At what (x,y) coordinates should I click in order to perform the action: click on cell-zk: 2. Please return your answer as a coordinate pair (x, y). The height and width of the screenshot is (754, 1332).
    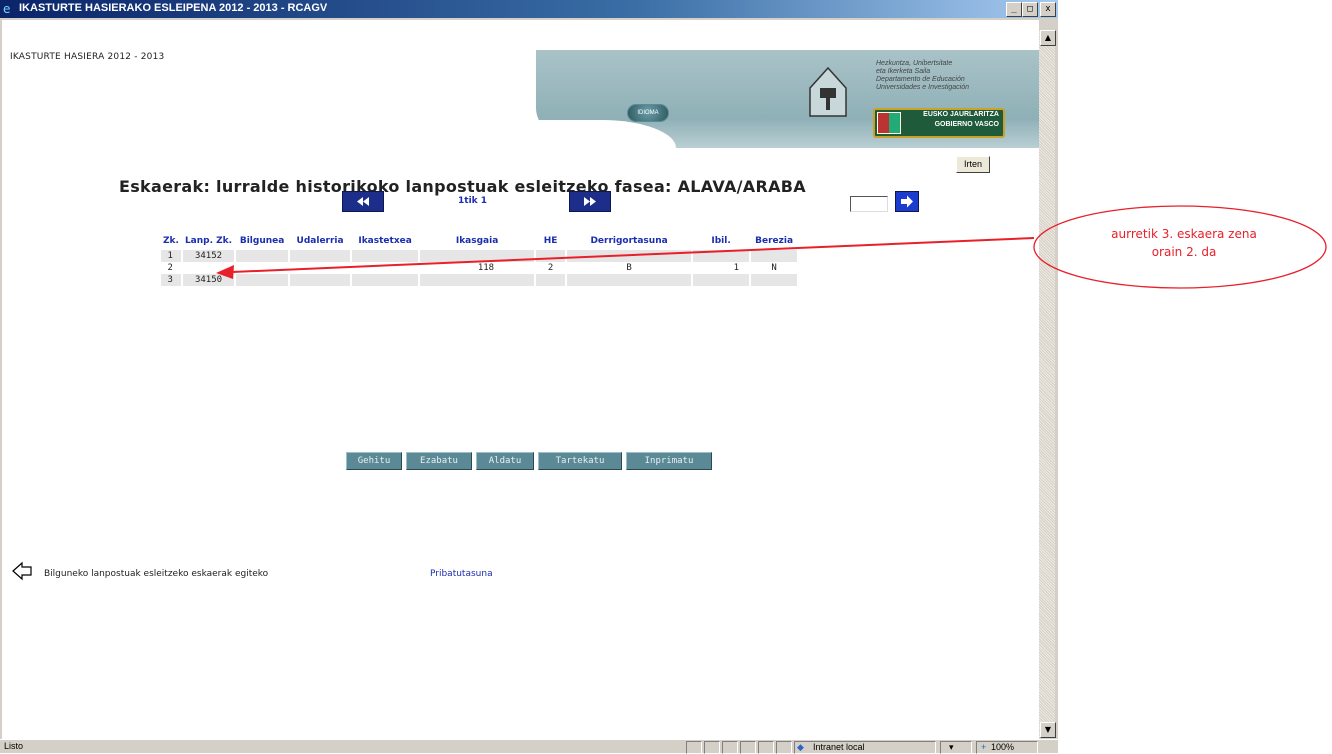
    Looking at the image, I should click on (170, 268).